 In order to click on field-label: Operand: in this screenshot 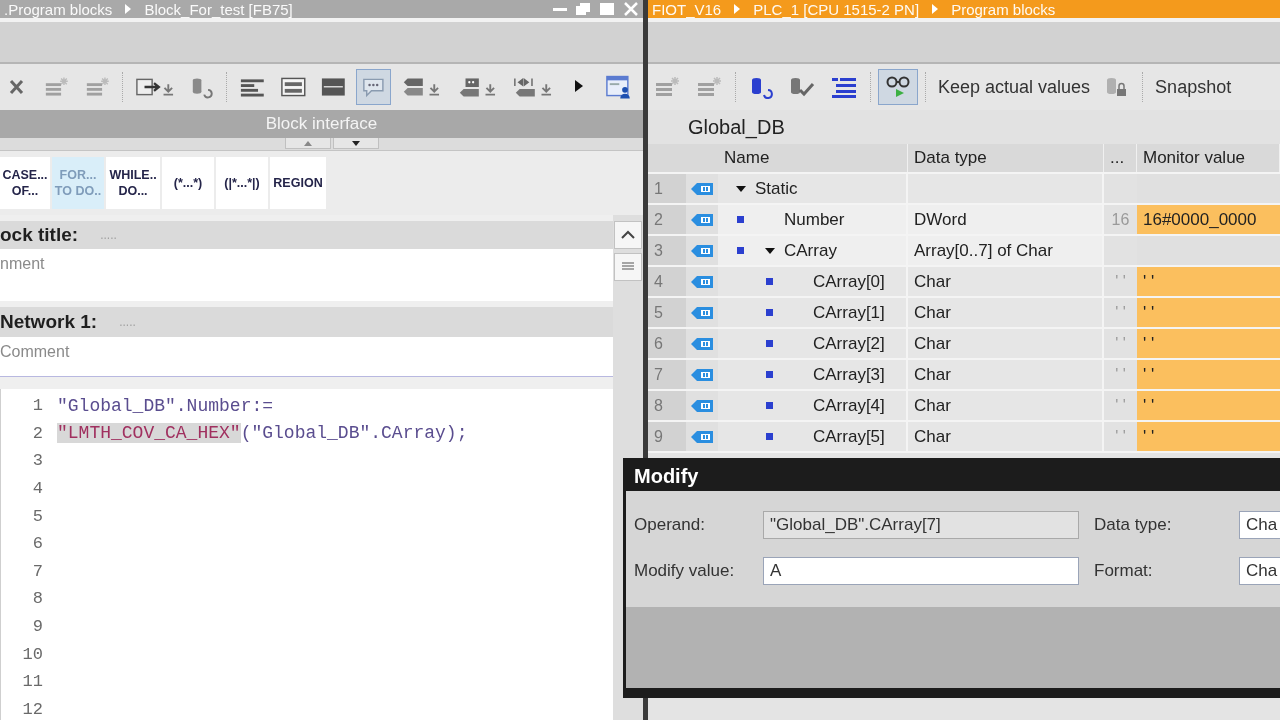, I will do `click(670, 525)`.